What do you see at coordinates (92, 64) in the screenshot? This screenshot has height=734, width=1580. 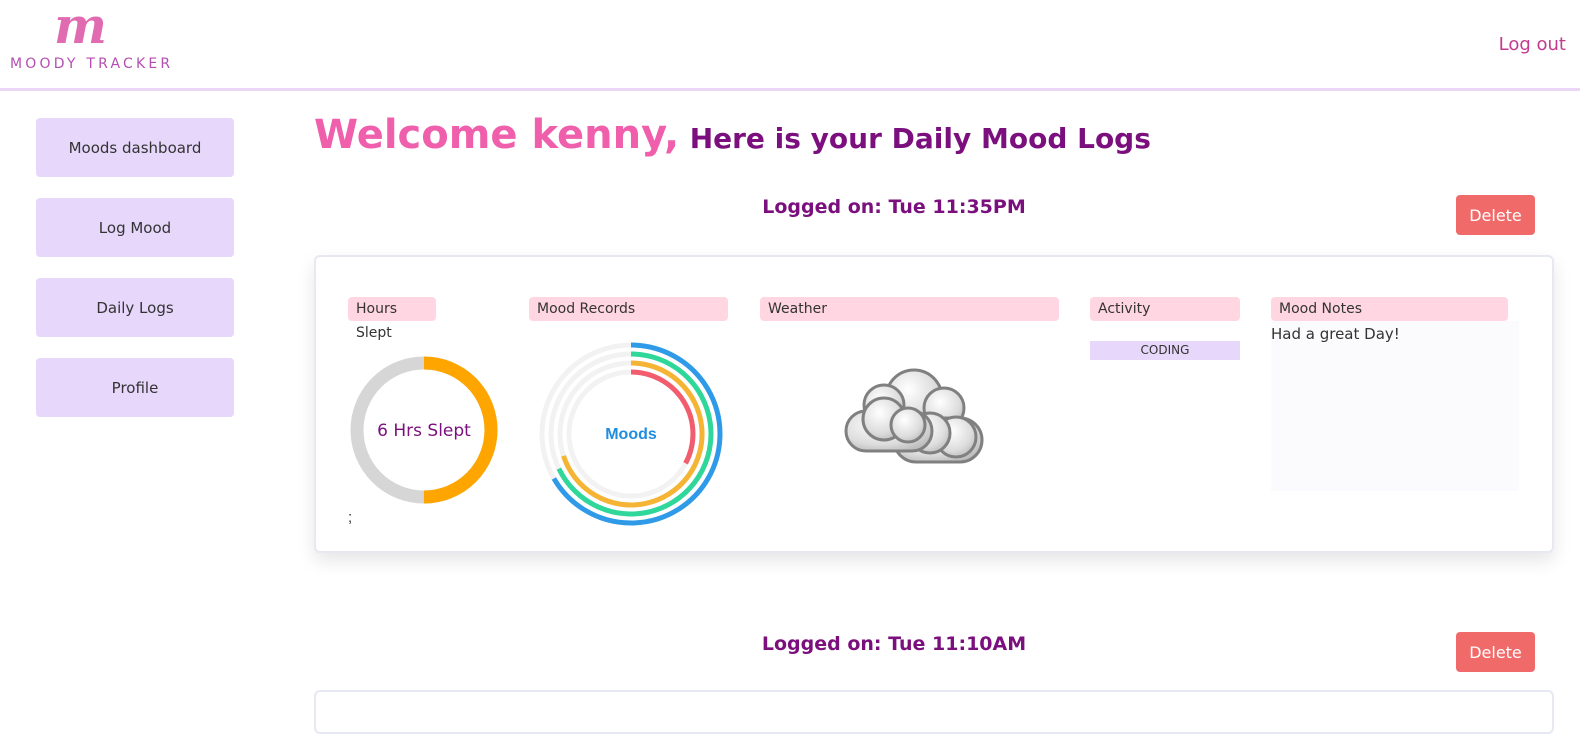 I see `logo-text: MOODY TRACKER` at bounding box center [92, 64].